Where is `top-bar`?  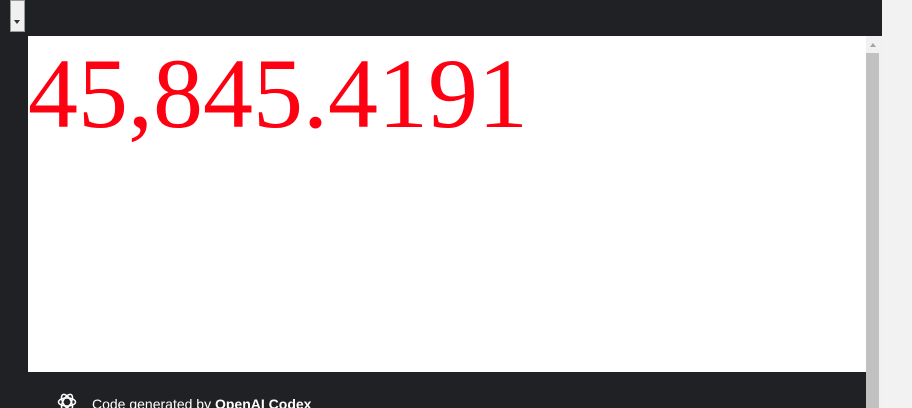 top-bar is located at coordinates (441, 18).